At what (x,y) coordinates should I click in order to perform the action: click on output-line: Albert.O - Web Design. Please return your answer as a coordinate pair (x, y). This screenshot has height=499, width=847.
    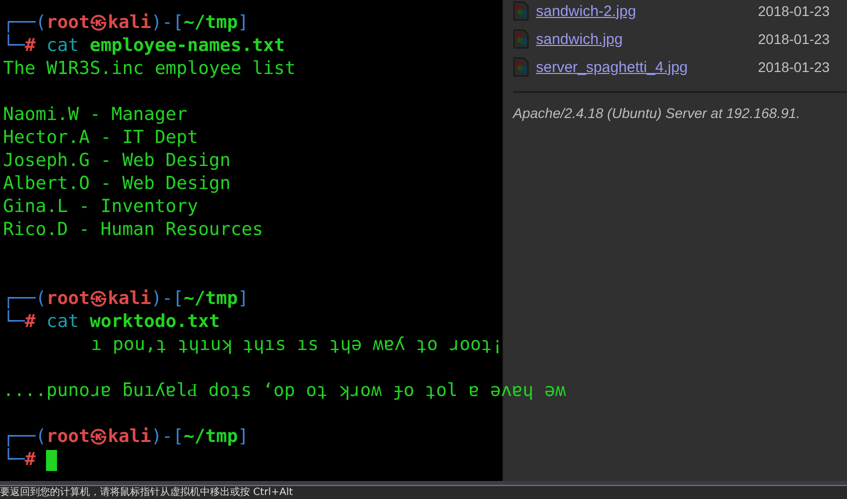
    Looking at the image, I should click on (117, 183).